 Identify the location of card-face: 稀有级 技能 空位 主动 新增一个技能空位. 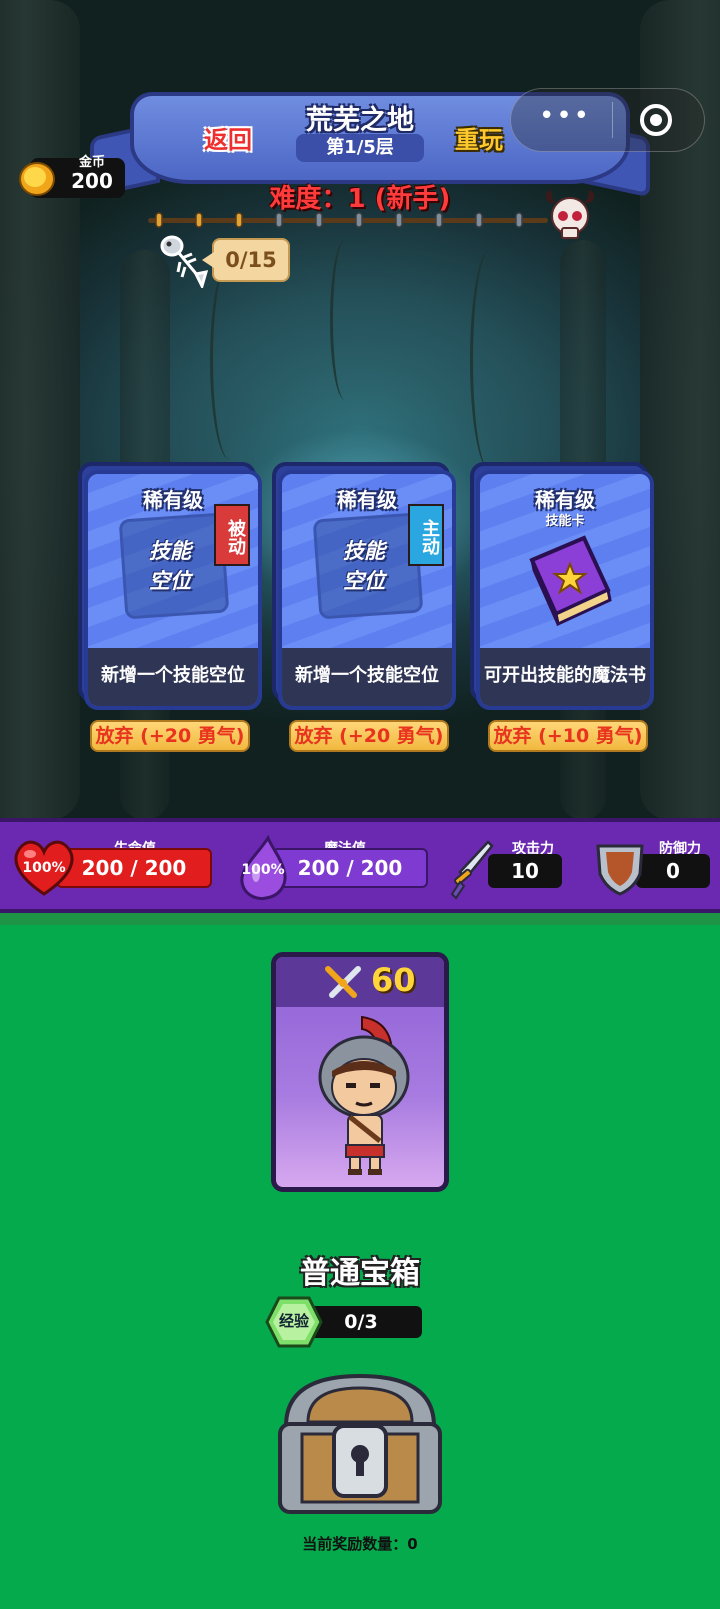
(367, 590).